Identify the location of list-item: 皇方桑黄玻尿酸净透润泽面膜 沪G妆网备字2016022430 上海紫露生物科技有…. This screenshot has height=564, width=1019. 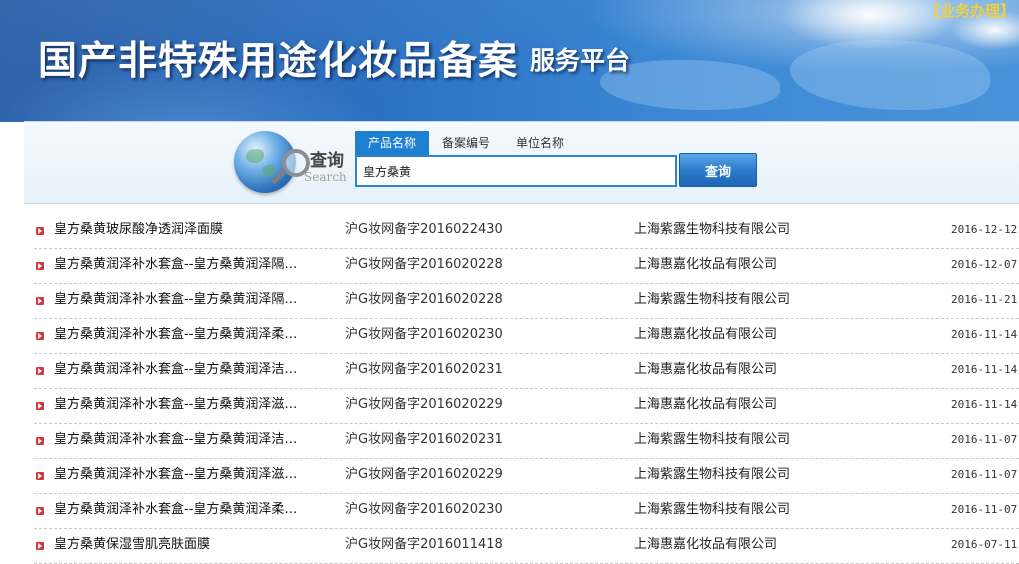
(526, 231).